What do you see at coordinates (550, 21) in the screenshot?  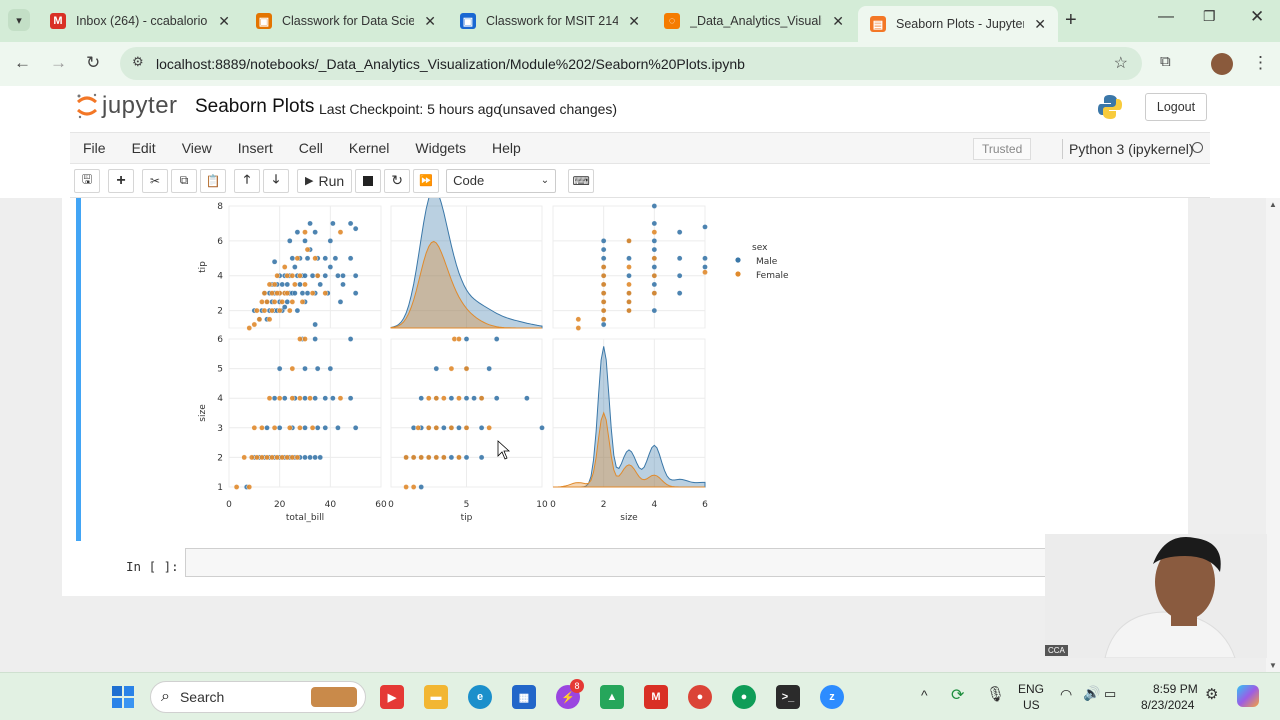 I see `browser-tab: ▣ Classwork for MSIT 214 D ✕` at bounding box center [550, 21].